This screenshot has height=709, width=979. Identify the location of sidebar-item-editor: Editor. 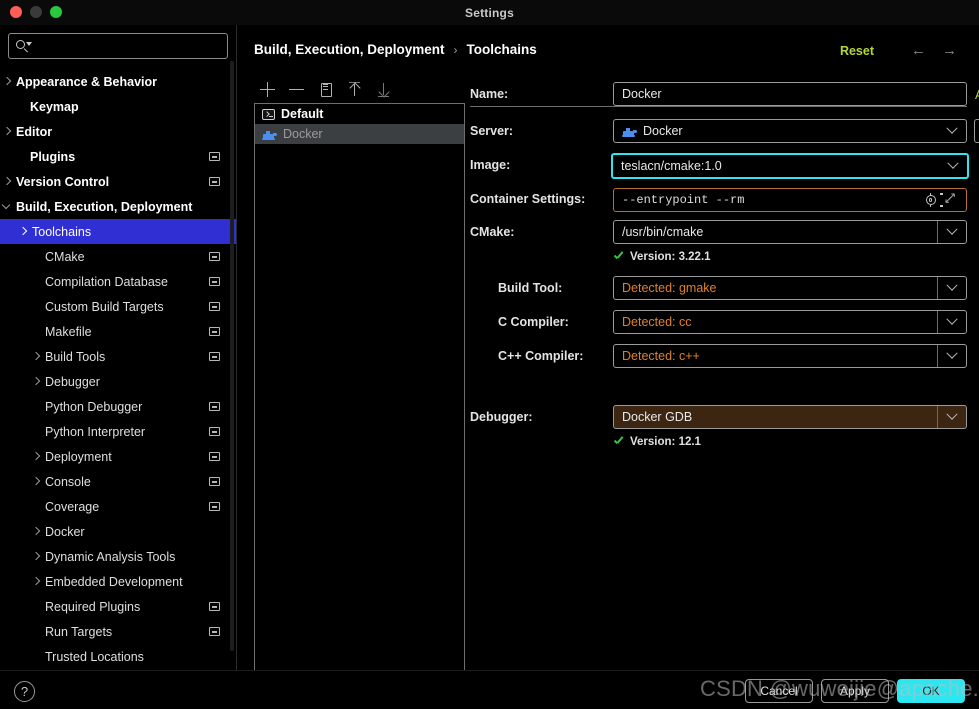
(118, 131).